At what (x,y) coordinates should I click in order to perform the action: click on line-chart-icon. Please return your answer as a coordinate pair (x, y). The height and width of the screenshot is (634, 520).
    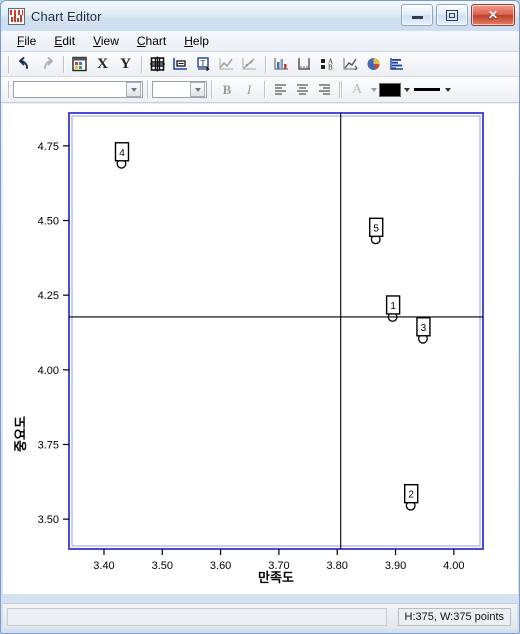
    Looking at the image, I should click on (226, 64).